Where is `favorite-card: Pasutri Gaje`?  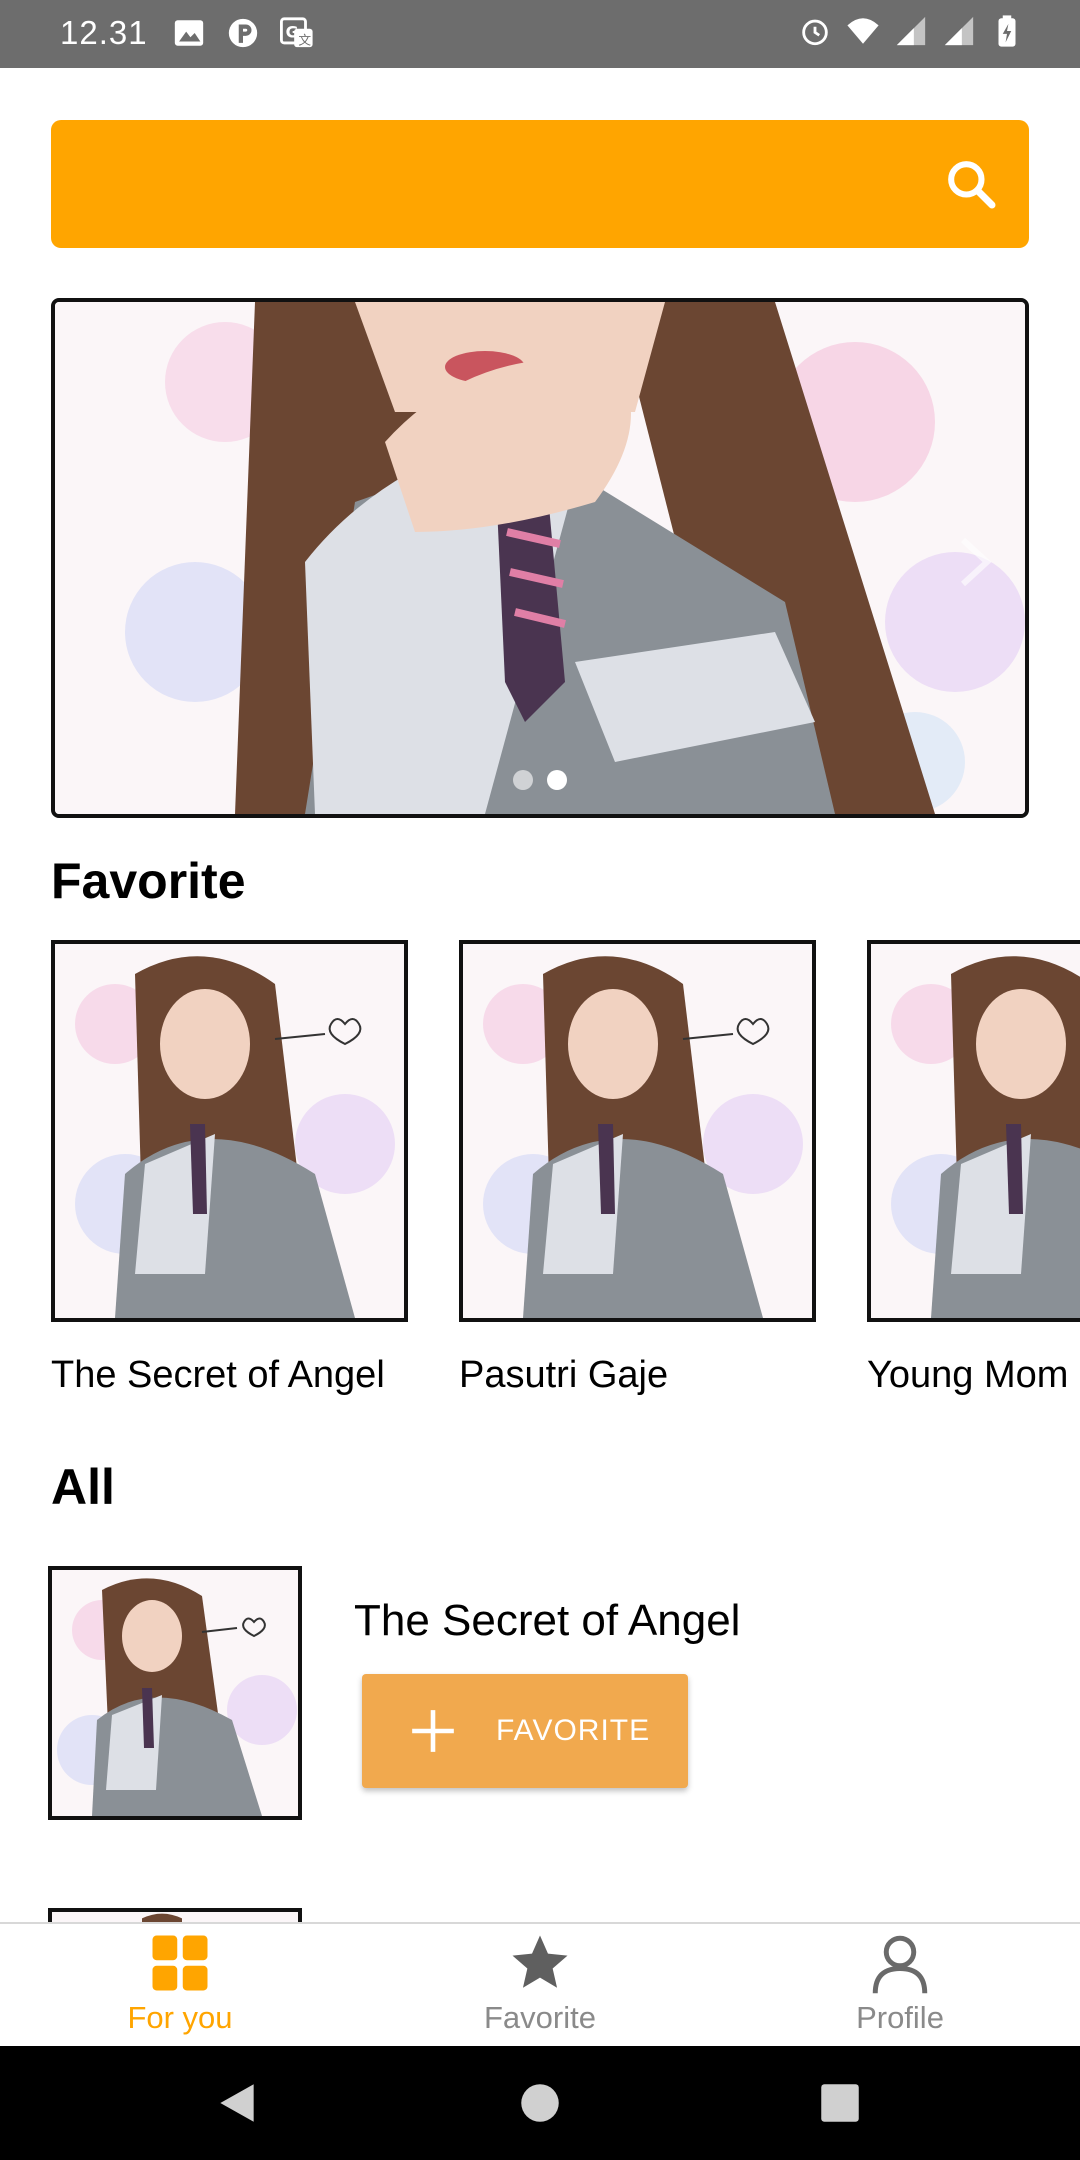
favorite-card: Pasutri Gaje is located at coordinates (637, 1168).